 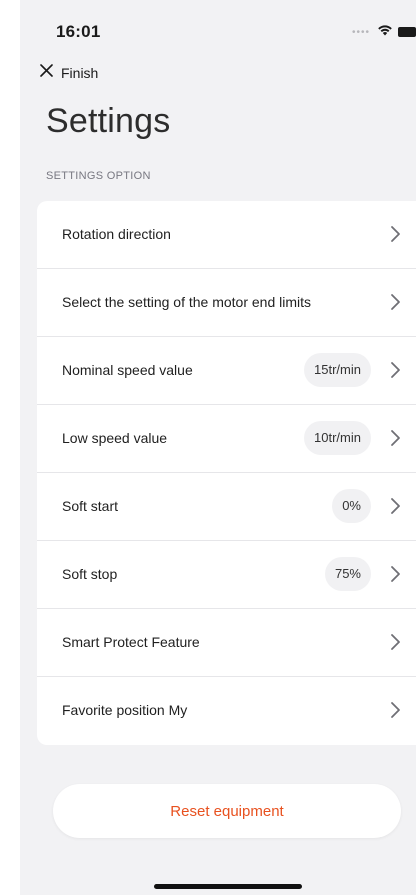 What do you see at coordinates (227, 811) in the screenshot?
I see `reset-equipment-button: Reset equipment` at bounding box center [227, 811].